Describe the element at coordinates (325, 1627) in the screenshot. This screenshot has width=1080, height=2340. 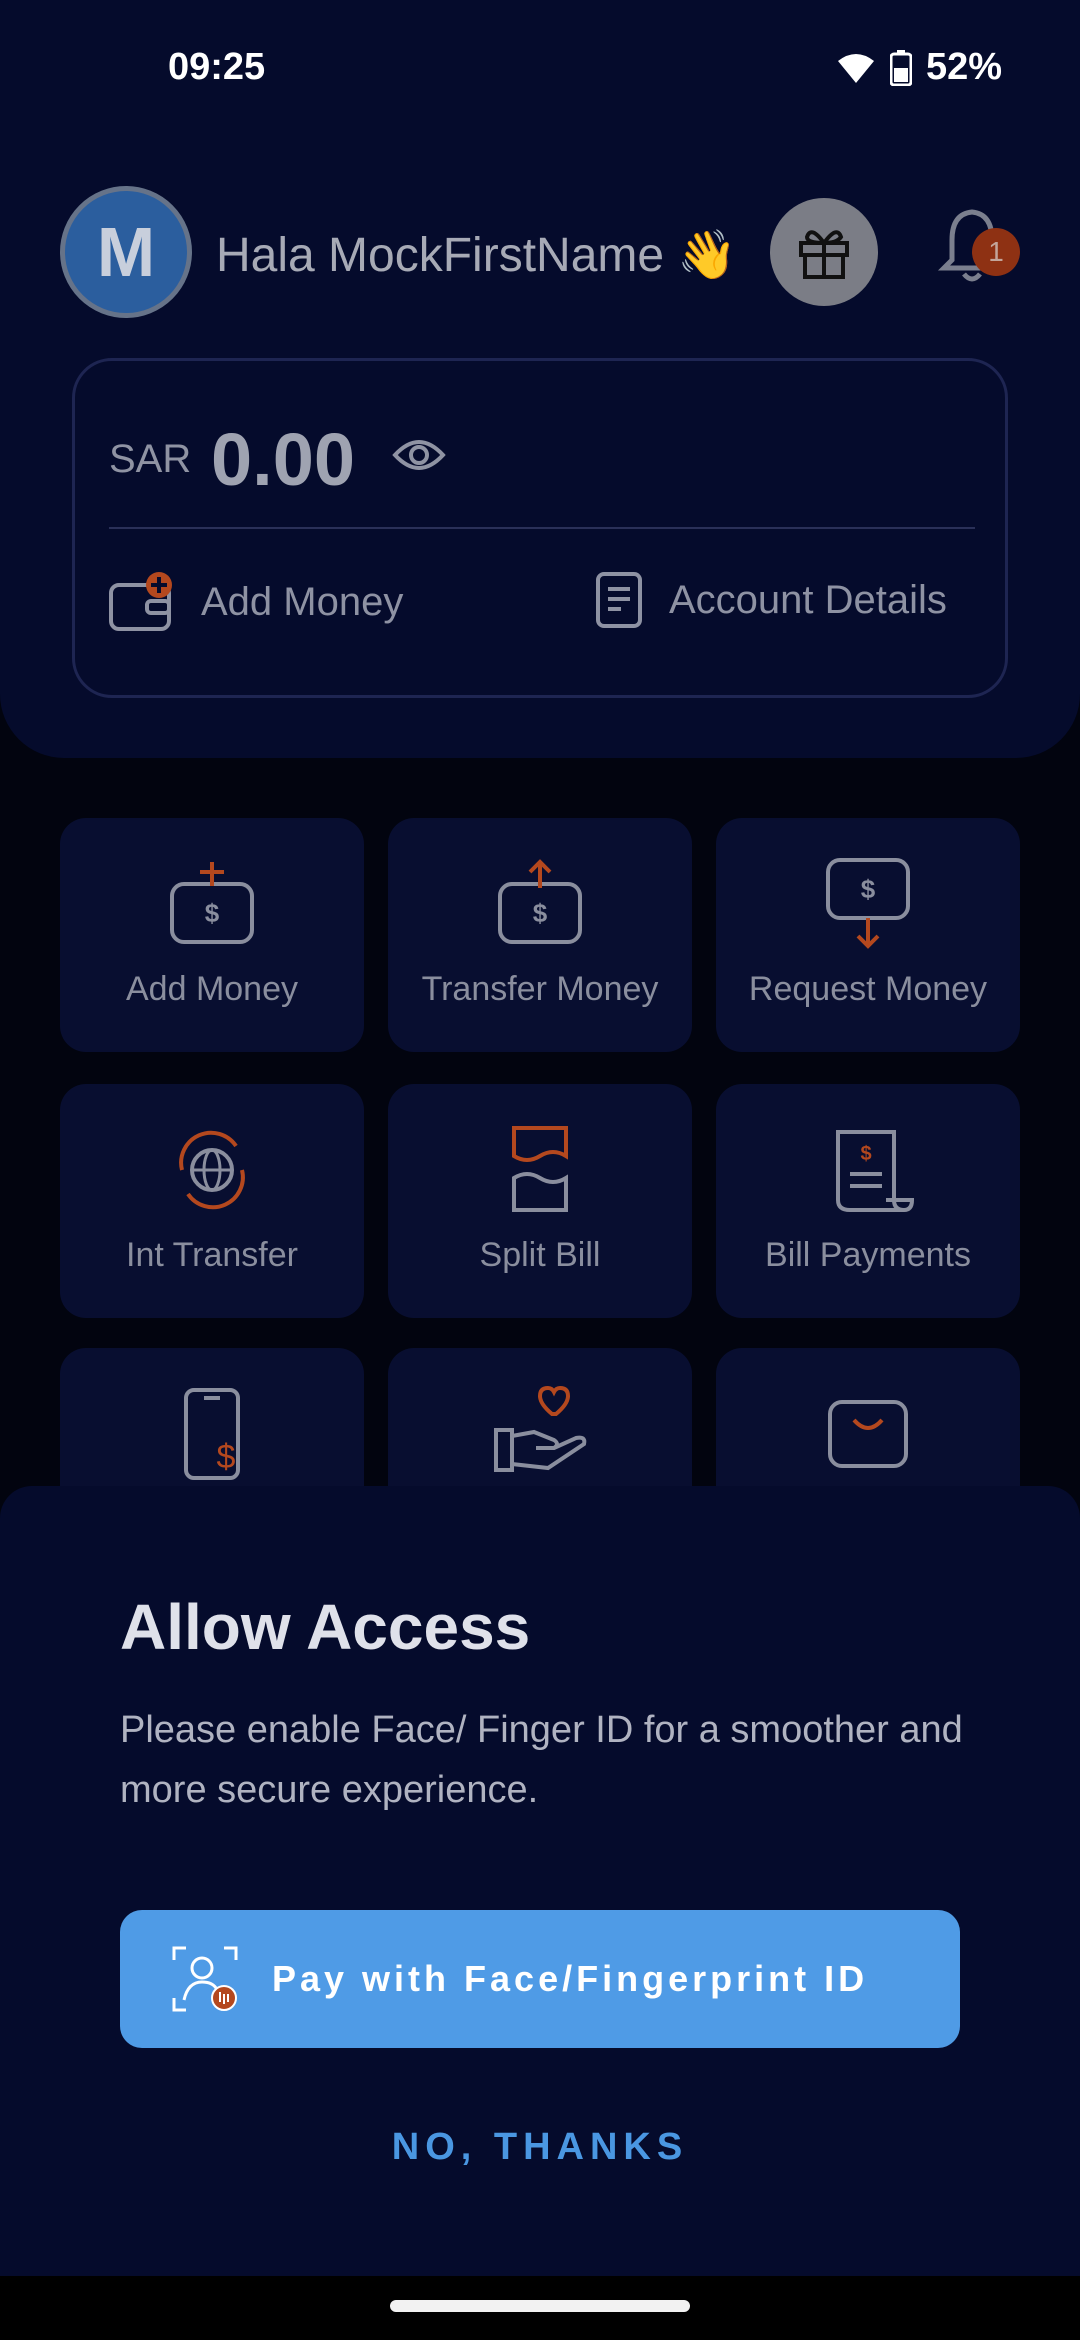
I see `sheet-title: Allow Access` at that location.